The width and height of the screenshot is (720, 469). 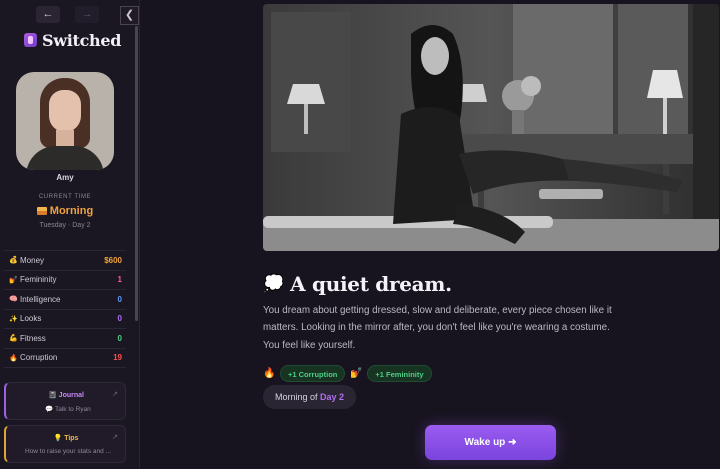 I want to click on stat-value: 19, so click(x=117, y=358).